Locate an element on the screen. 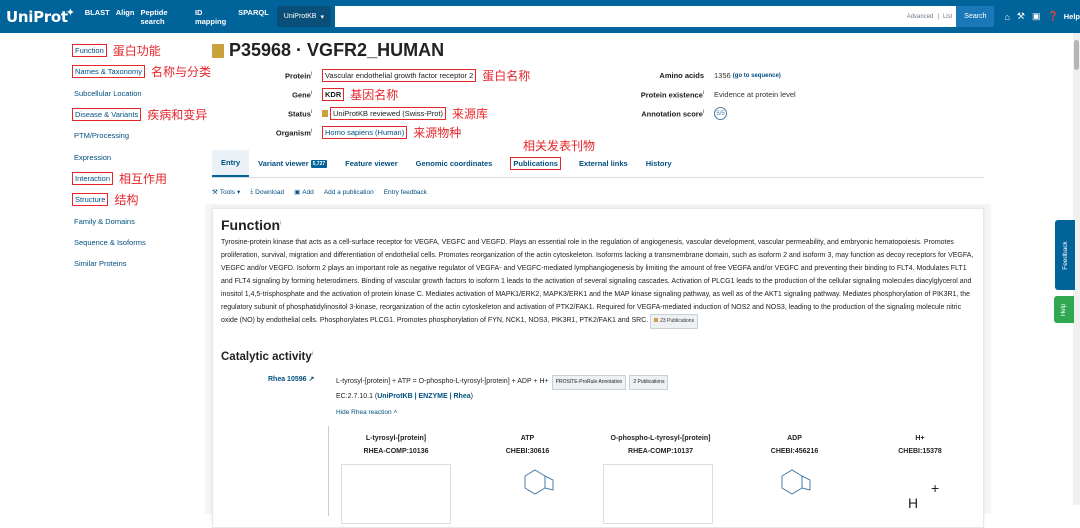  tab-entry: Entry is located at coordinates (231, 163).